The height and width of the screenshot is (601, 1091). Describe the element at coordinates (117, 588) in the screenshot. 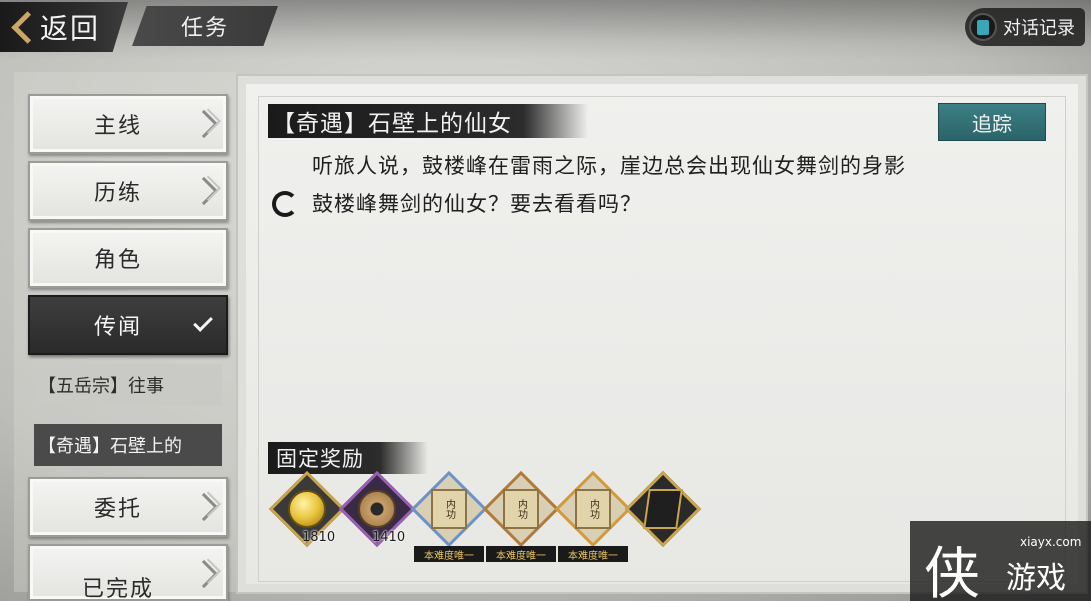

I see `menu-item-label: 已完成` at that location.